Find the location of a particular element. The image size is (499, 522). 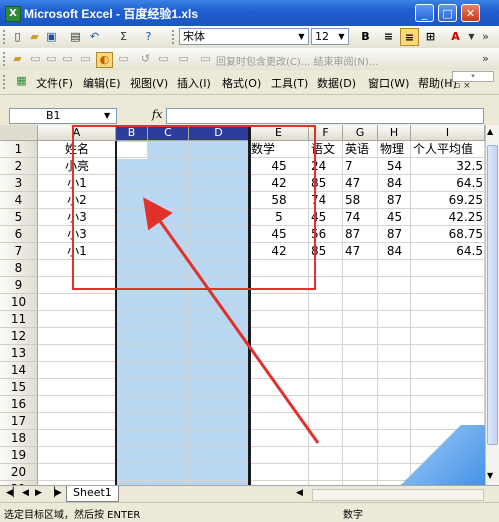

delete-comment-icon: ▭ is located at coordinates (123, 59).